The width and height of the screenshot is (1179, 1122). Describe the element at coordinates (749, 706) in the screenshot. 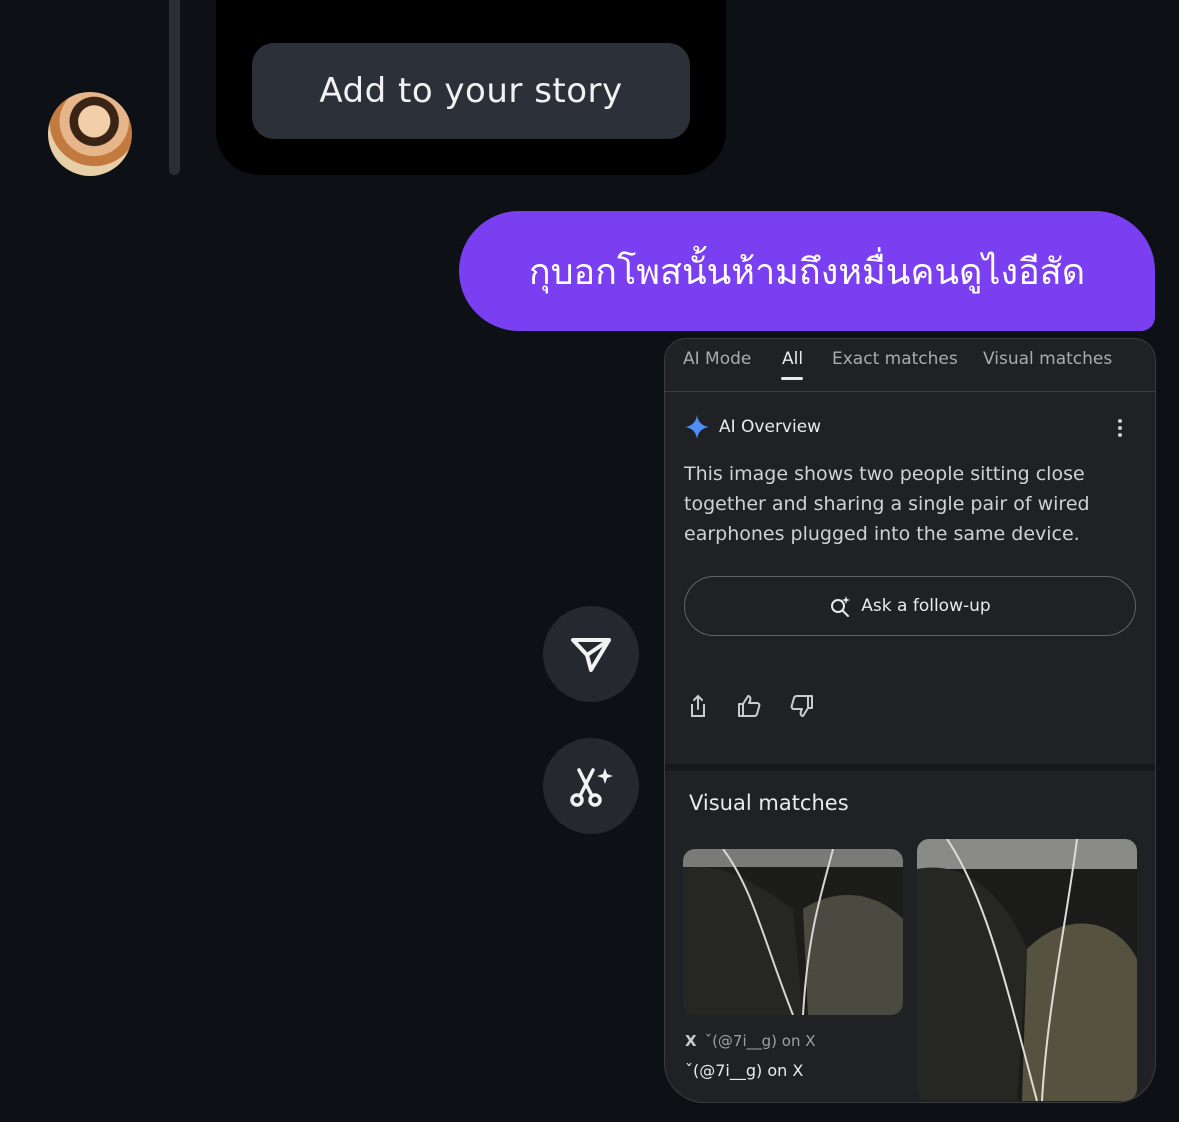

I see `thumbs-up-icon` at that location.